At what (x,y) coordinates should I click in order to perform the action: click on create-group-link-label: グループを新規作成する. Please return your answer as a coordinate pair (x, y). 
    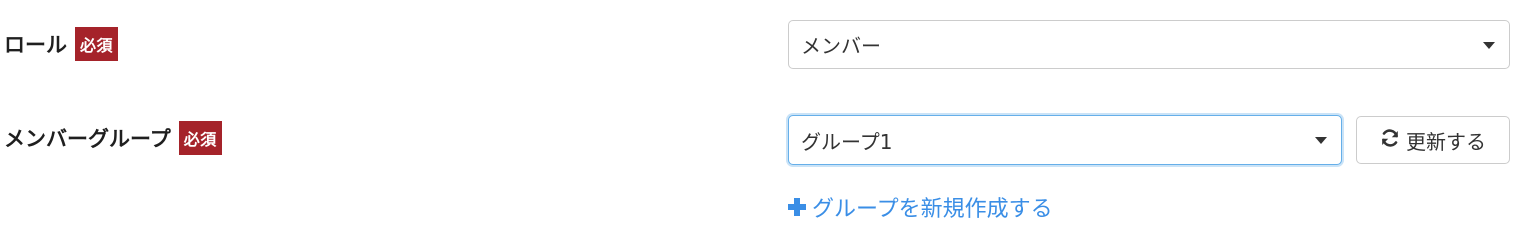
    Looking at the image, I should click on (932, 209).